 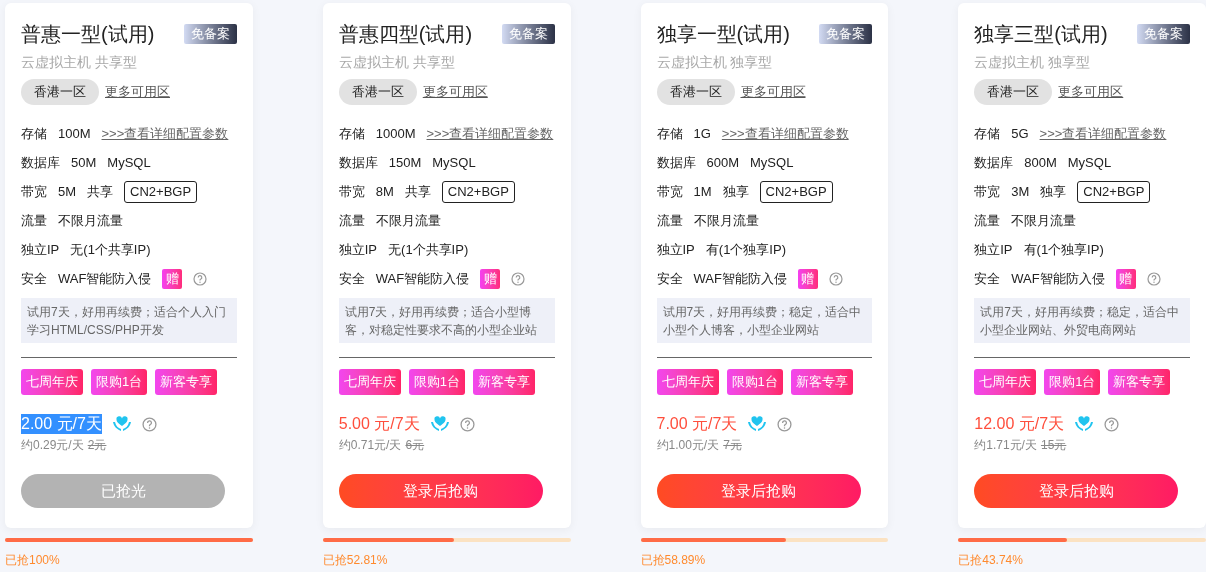 I want to click on plan-title: 独享一型(试用), so click(x=723, y=34).